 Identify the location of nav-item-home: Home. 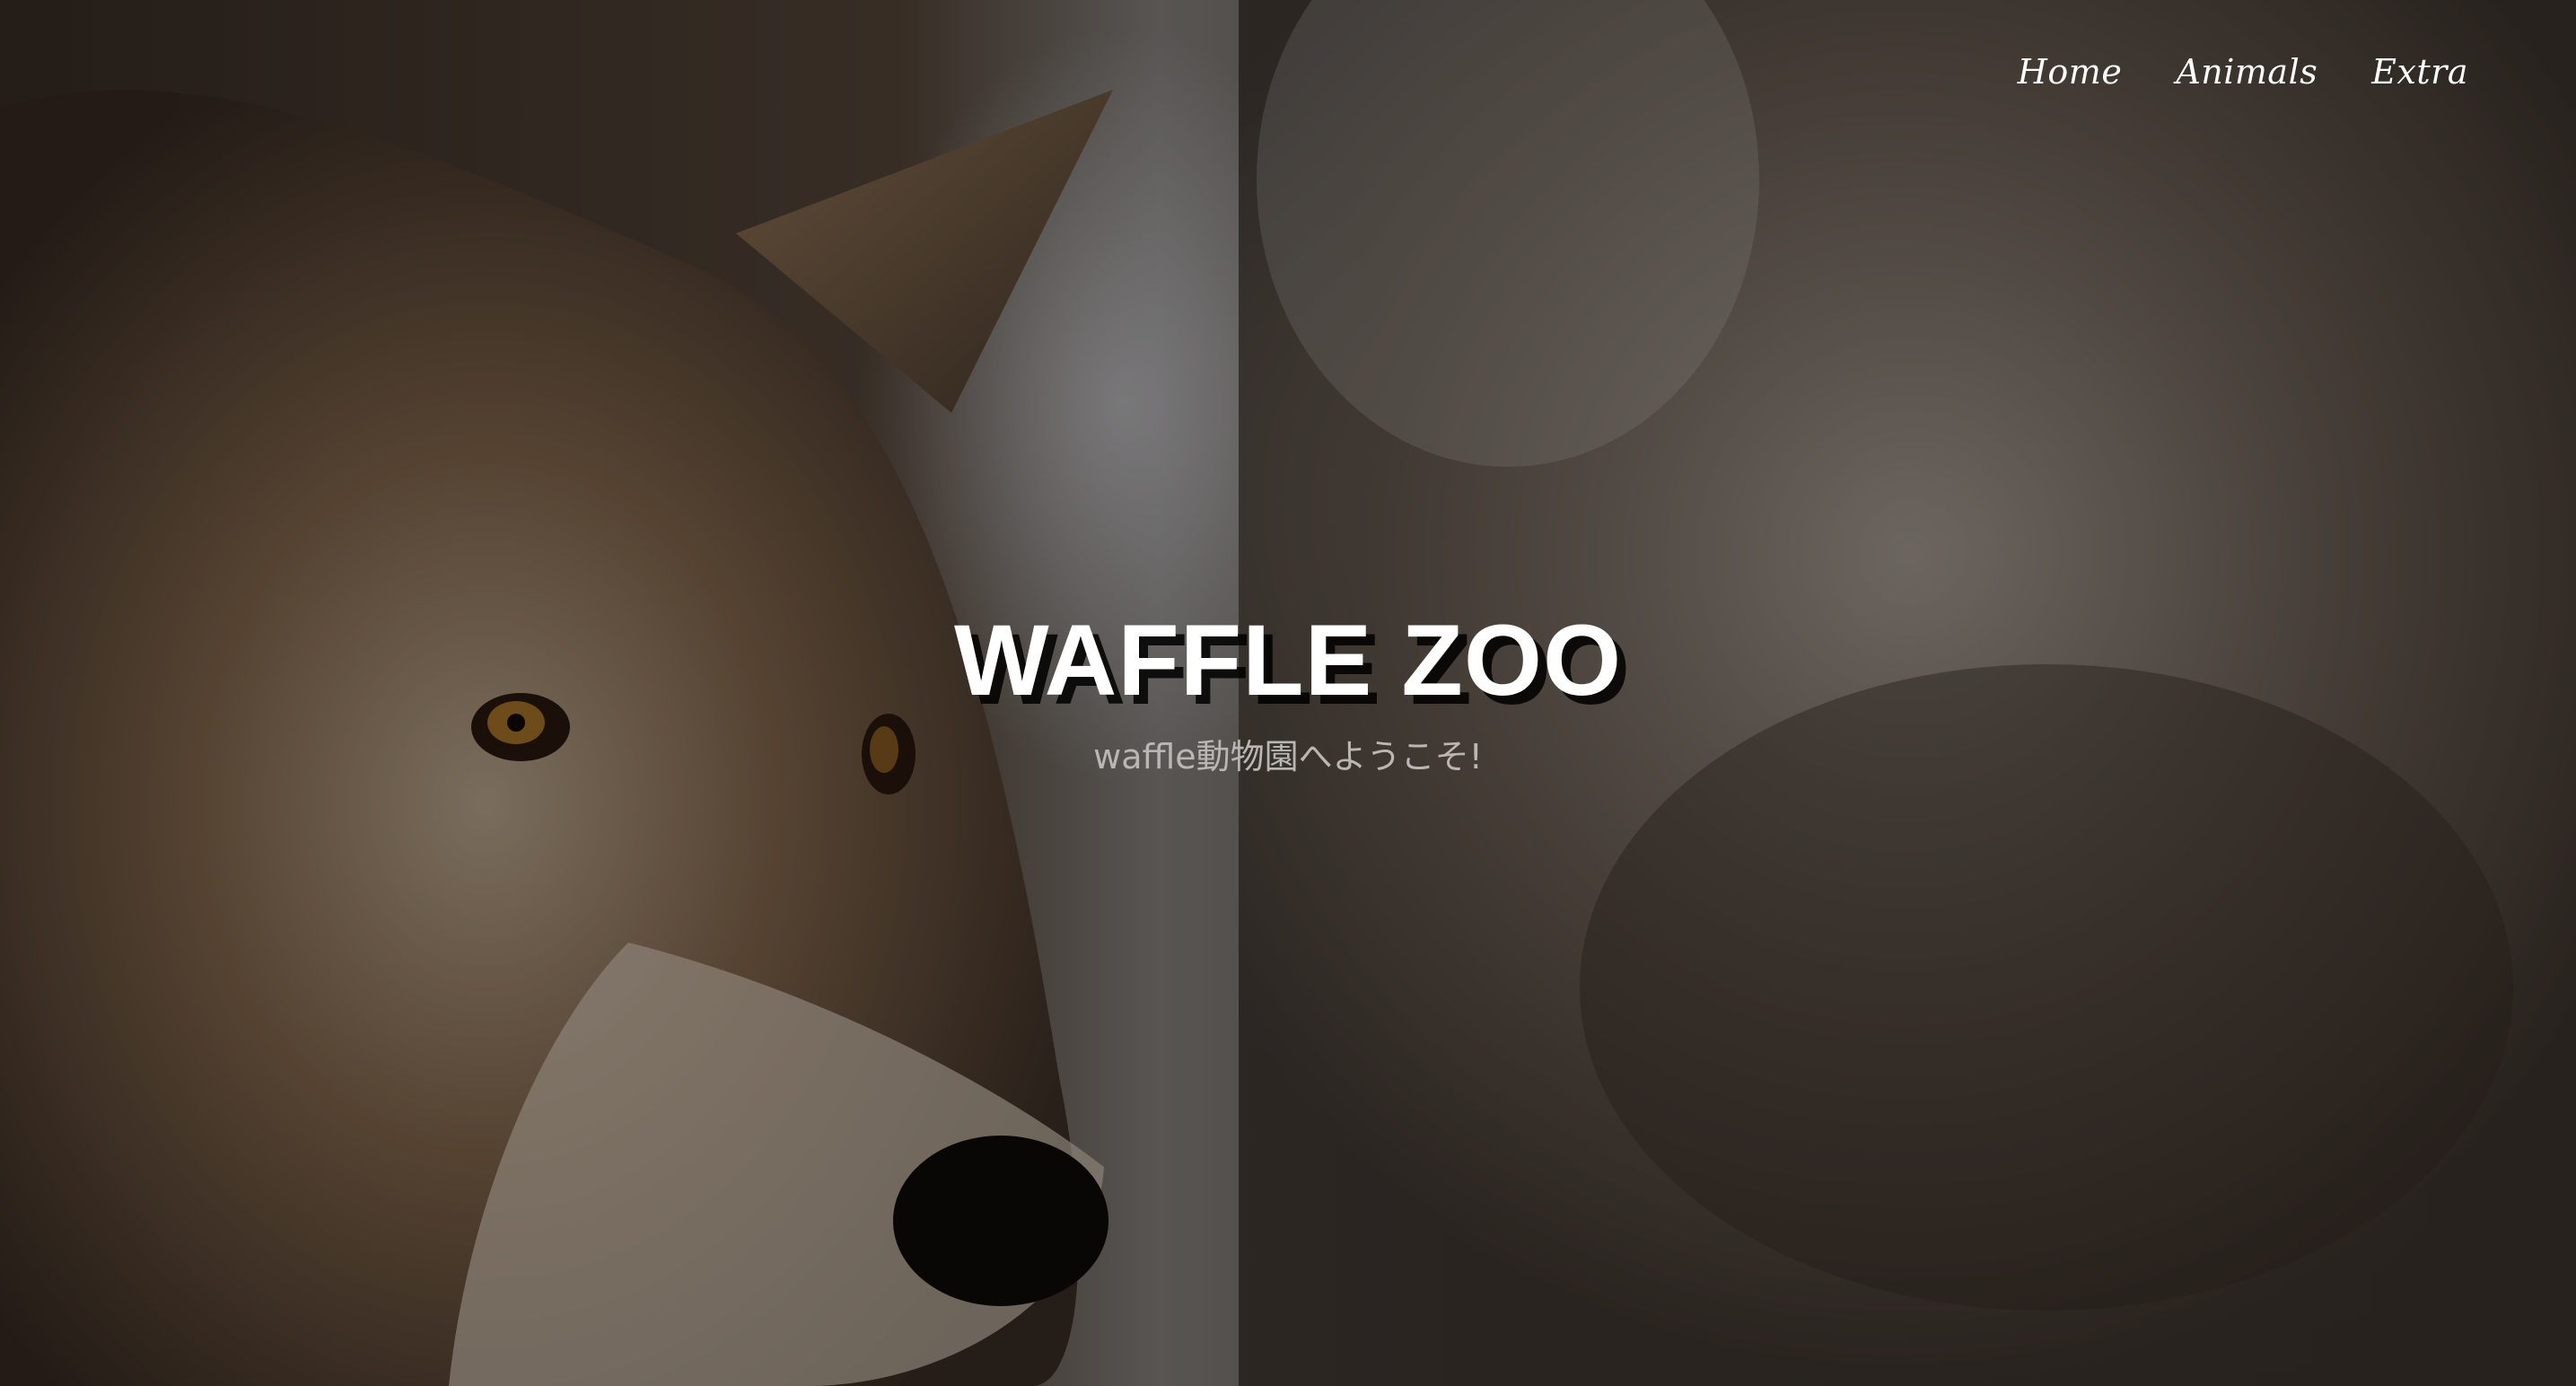
(2070, 72).